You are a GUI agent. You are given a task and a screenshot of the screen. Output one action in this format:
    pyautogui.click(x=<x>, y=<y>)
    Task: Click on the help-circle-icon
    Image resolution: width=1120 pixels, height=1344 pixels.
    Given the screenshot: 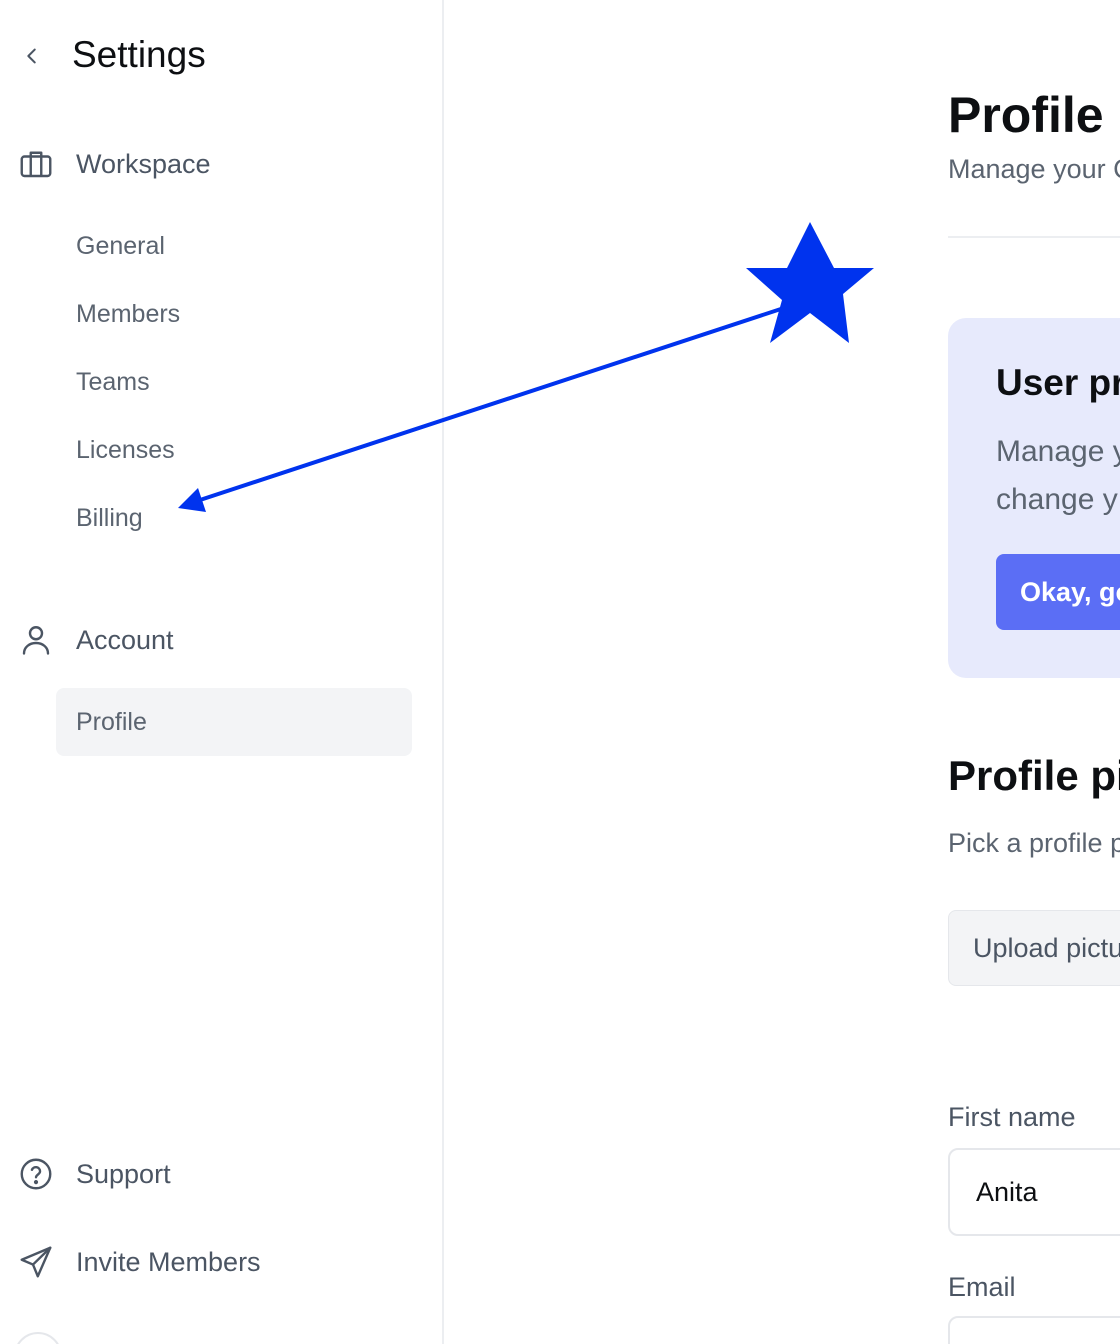 What is the action you would take?
    pyautogui.click(x=36, y=1174)
    